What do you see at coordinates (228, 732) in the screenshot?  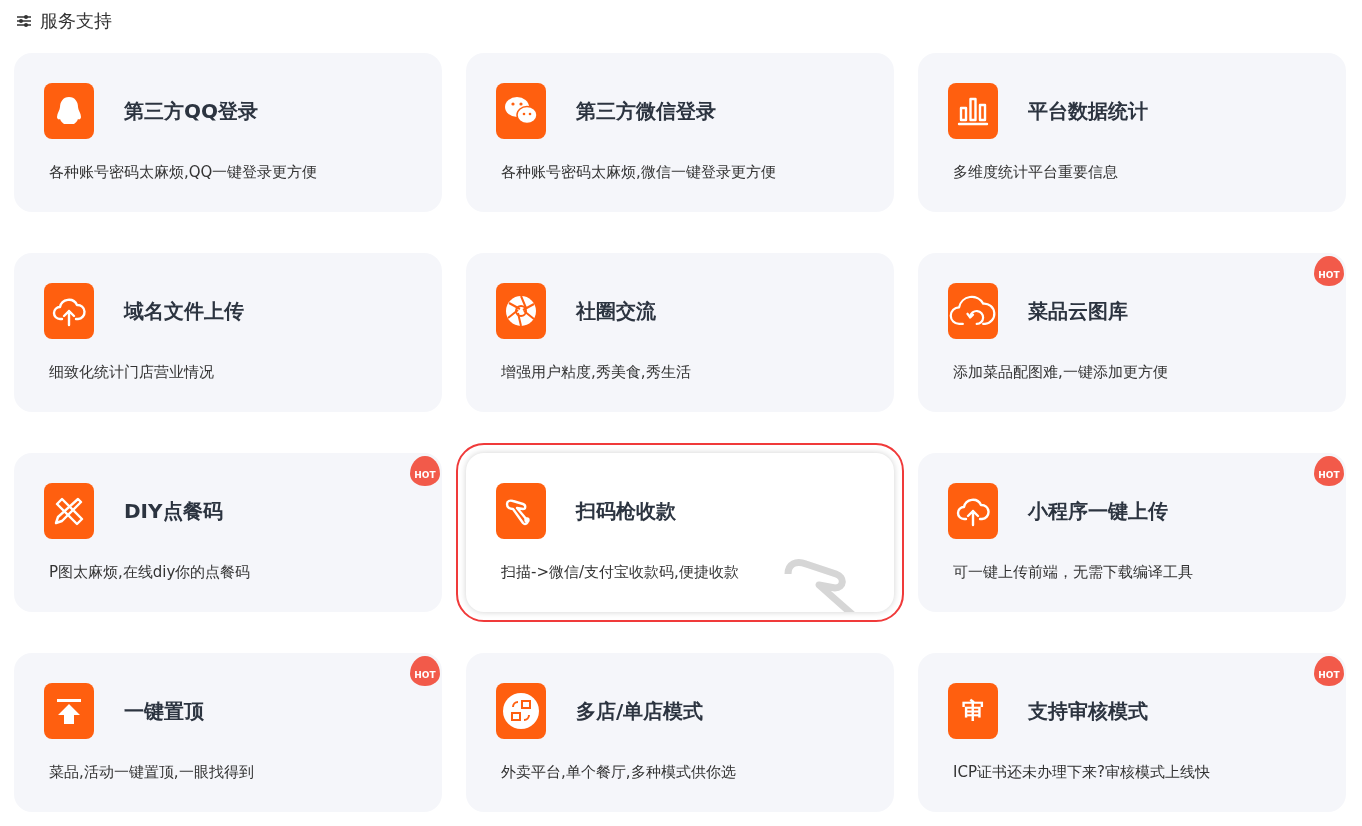 I see `service-card: 一键置顶 菜品,活动一键置顶,一眼找得到 HOT` at bounding box center [228, 732].